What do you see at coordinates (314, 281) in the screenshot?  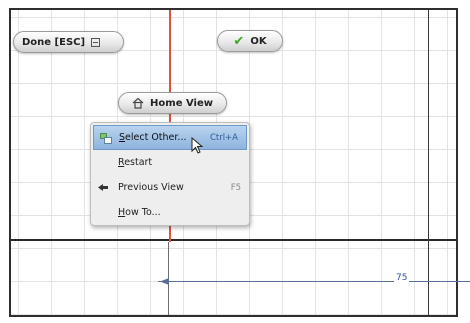 I see `dimension-line` at bounding box center [314, 281].